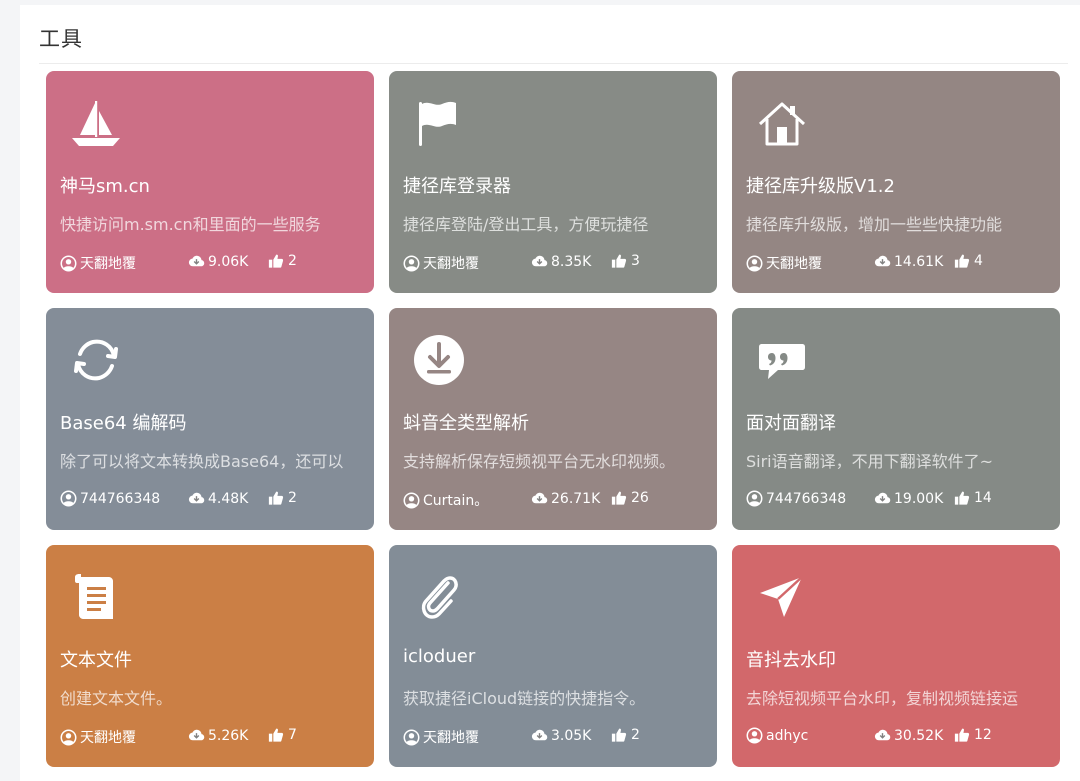  What do you see at coordinates (228, 498) in the screenshot?
I see `download-count: 4.48K` at bounding box center [228, 498].